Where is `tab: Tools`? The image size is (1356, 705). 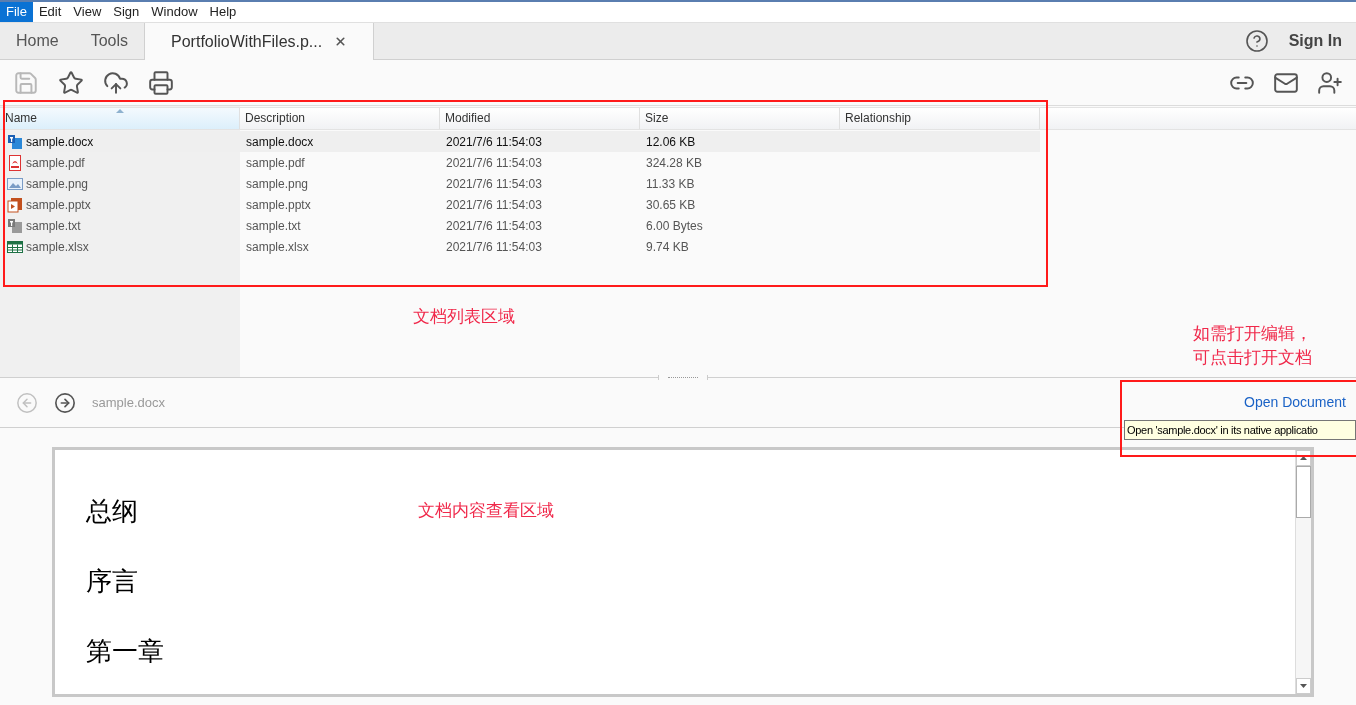 tab: Tools is located at coordinates (109, 41).